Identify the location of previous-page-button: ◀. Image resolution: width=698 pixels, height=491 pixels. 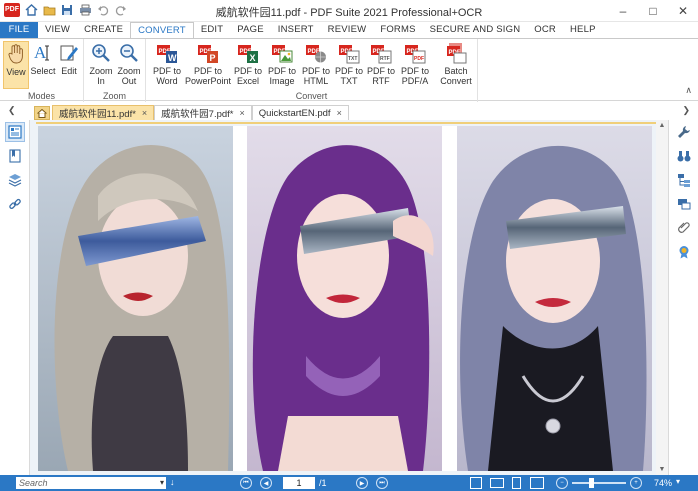
(266, 483).